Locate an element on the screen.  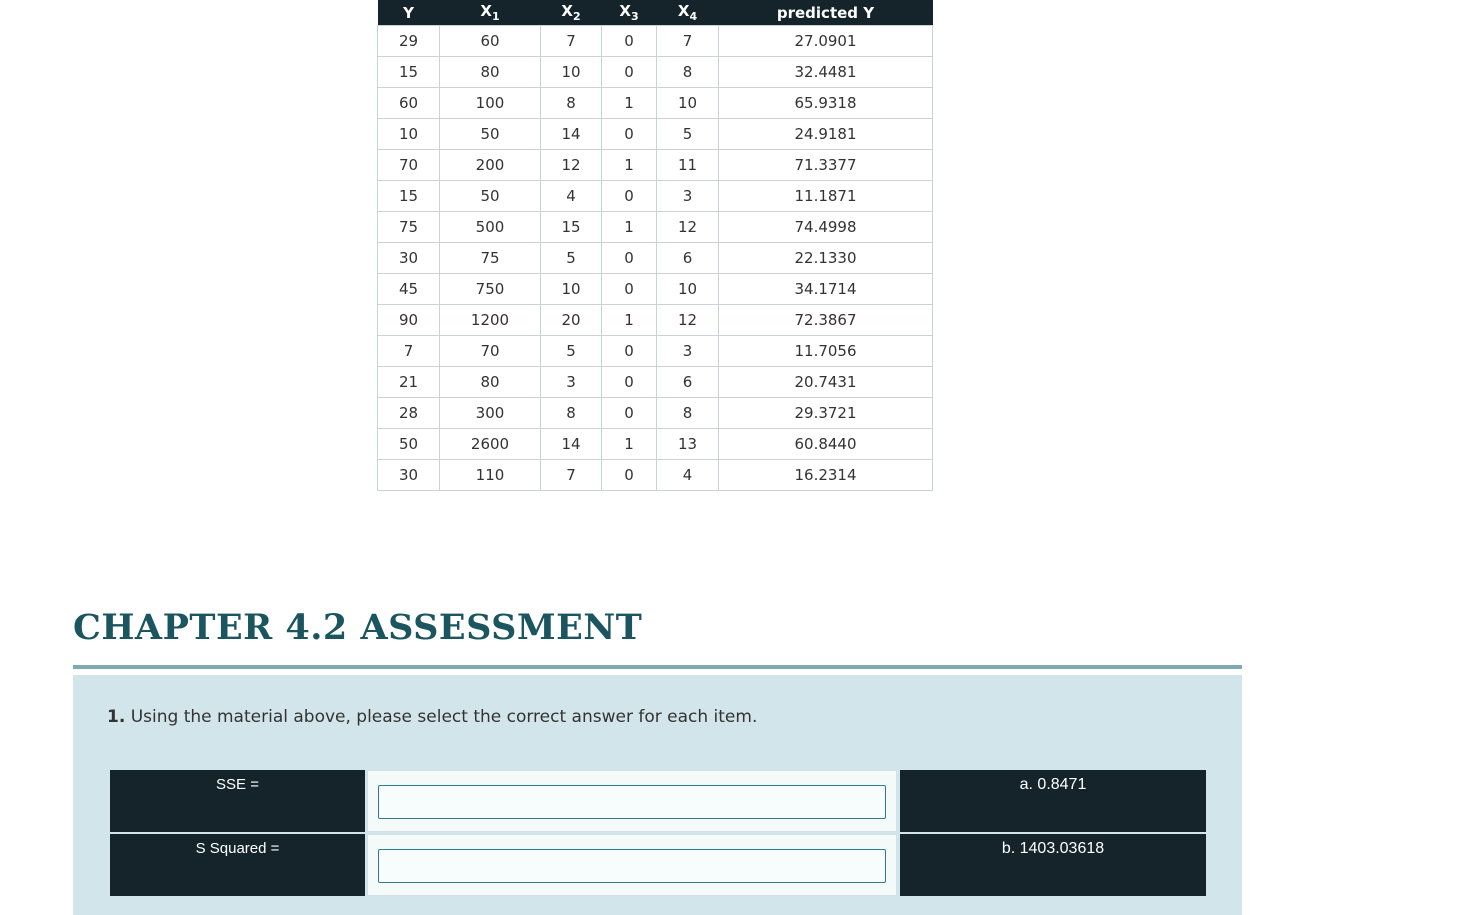
cell-predicted-y: 27.0901 is located at coordinates (825, 41).